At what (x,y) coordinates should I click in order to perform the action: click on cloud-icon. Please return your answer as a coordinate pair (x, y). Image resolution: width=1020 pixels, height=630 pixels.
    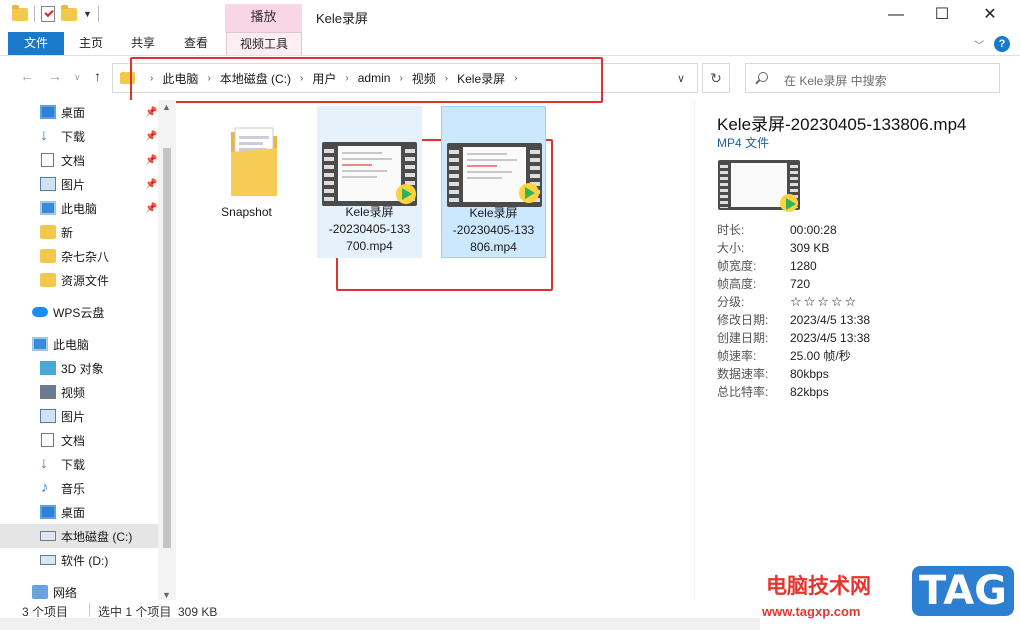
    Looking at the image, I should click on (40, 312).